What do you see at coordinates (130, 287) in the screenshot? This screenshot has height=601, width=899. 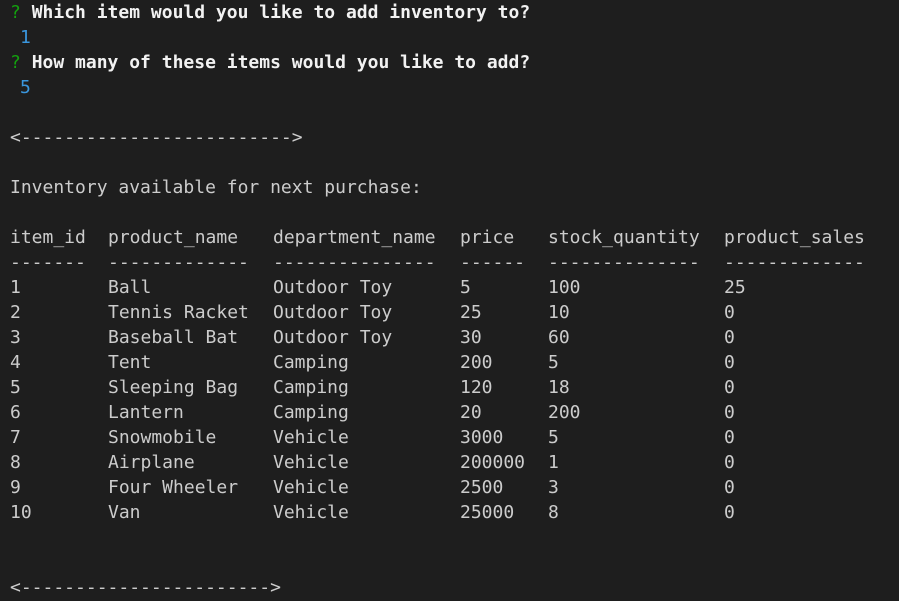 I see `product-name-cell: Ball` at bounding box center [130, 287].